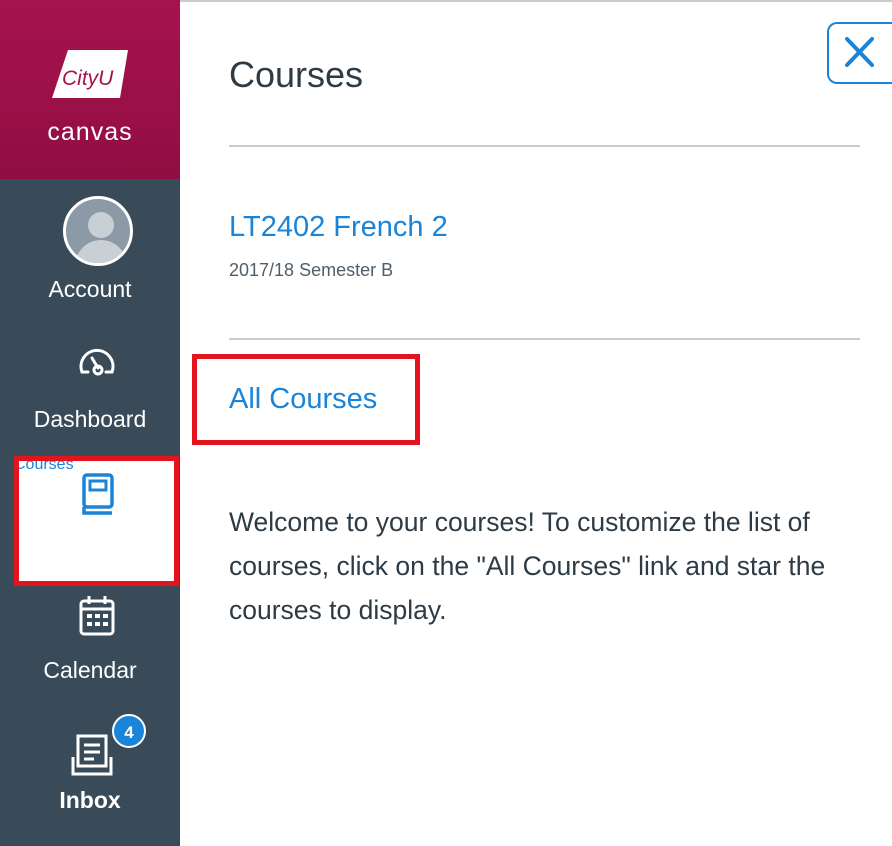  What do you see at coordinates (96, 521) in the screenshot?
I see `nav-courses: Courses` at bounding box center [96, 521].